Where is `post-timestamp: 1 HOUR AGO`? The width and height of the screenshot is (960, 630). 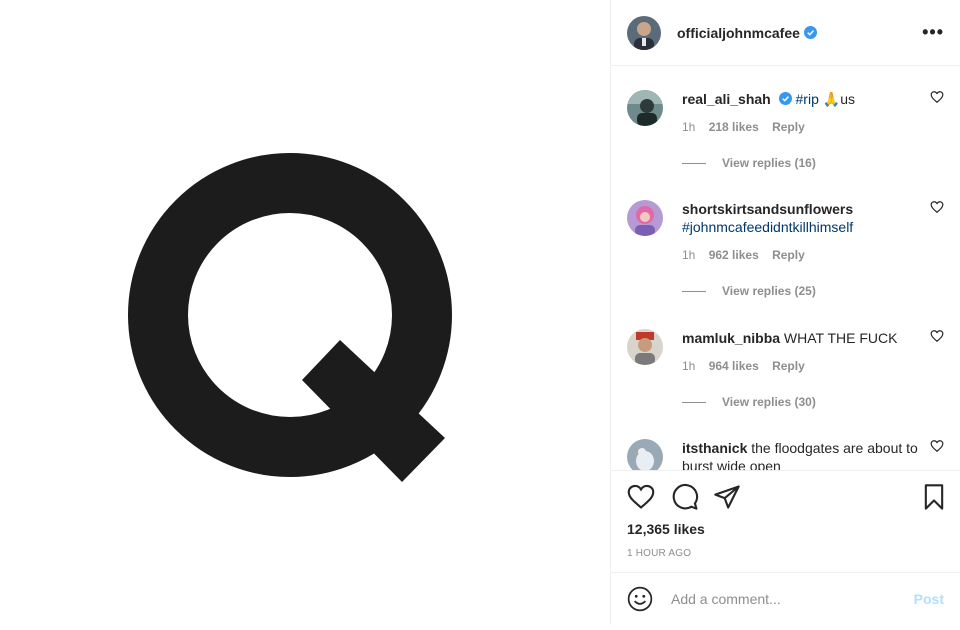 post-timestamp: 1 HOUR AGO is located at coordinates (659, 553).